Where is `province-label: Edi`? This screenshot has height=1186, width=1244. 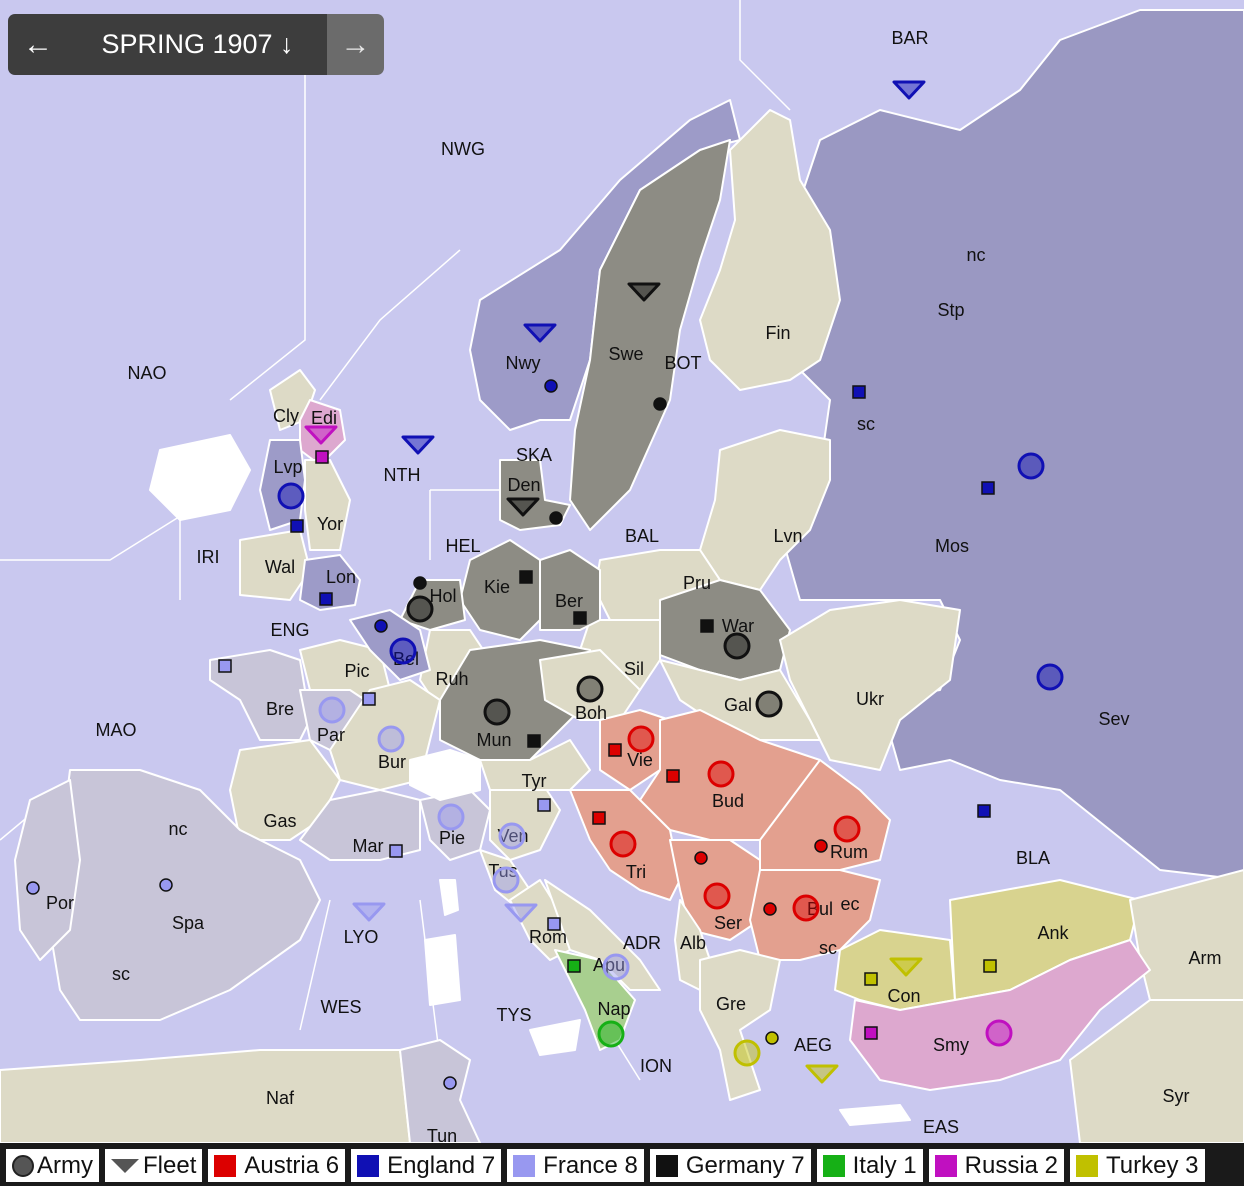 province-label: Edi is located at coordinates (324, 418).